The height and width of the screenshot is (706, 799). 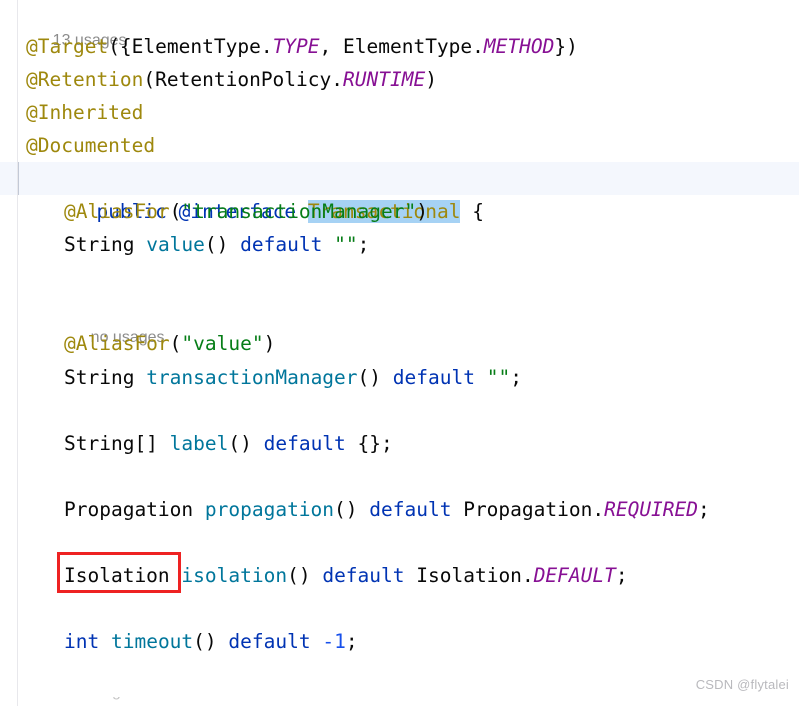 I want to click on elementtype-2: ElementType, so click(x=408, y=46).